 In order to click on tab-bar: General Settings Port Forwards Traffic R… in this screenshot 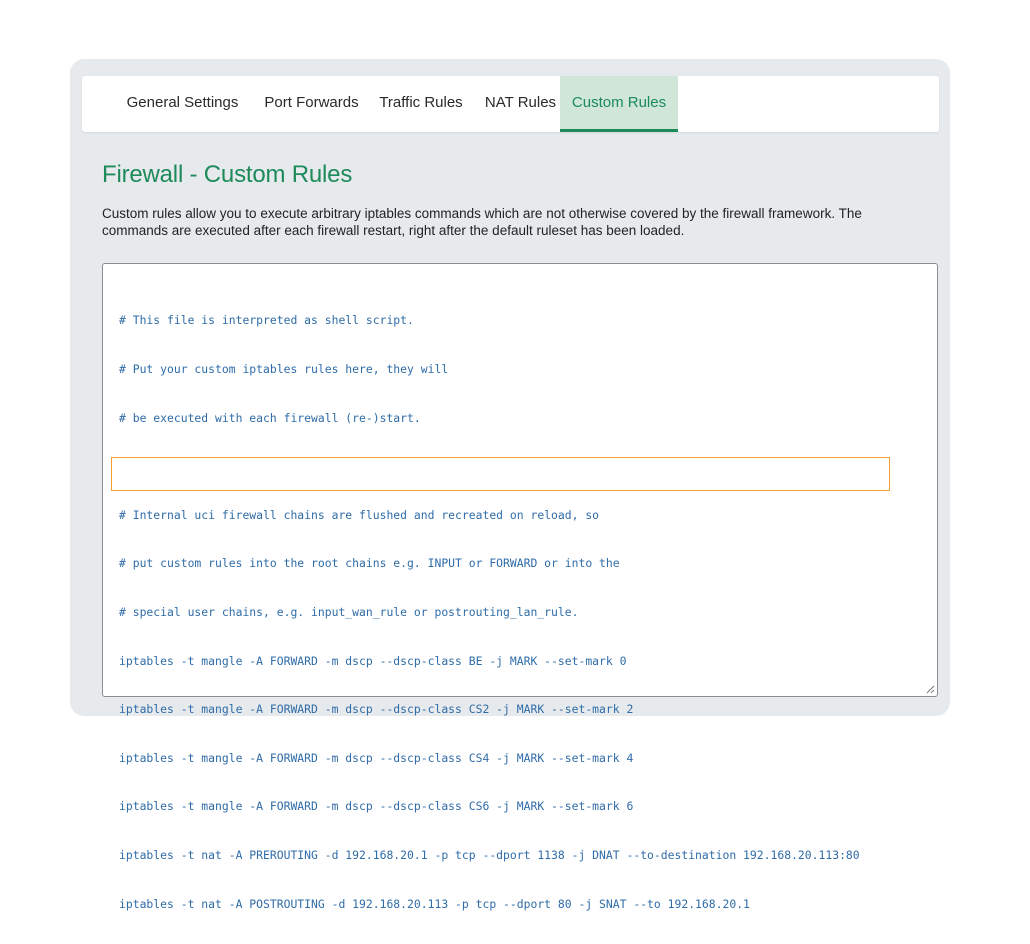, I will do `click(510, 104)`.